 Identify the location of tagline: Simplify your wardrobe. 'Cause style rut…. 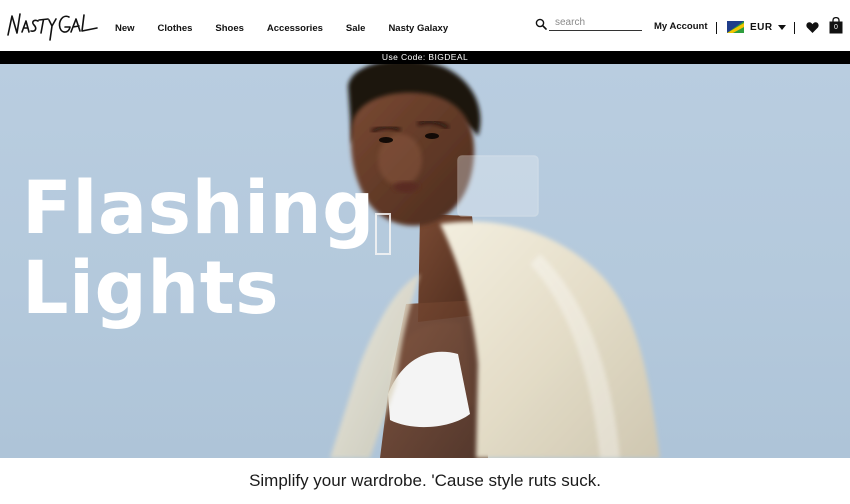
(425, 479).